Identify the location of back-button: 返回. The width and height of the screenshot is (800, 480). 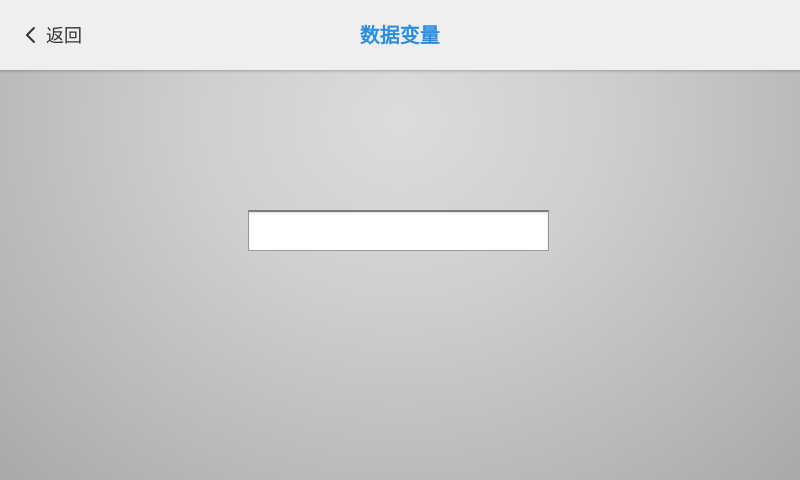
(53, 35).